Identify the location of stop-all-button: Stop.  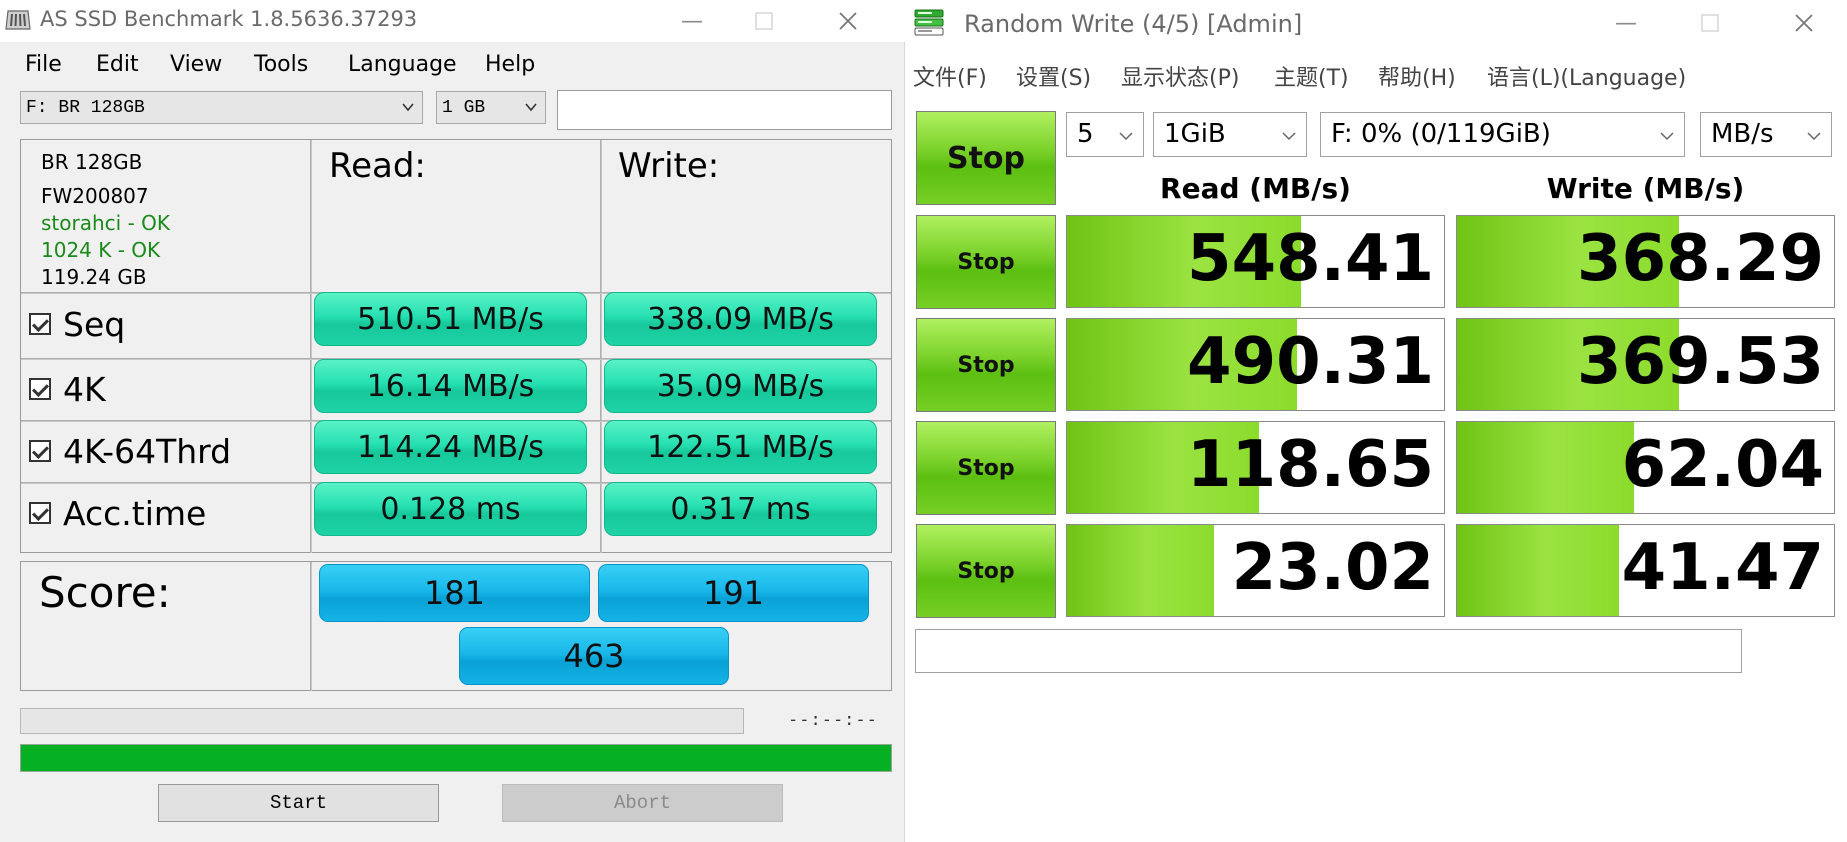
(986, 158).